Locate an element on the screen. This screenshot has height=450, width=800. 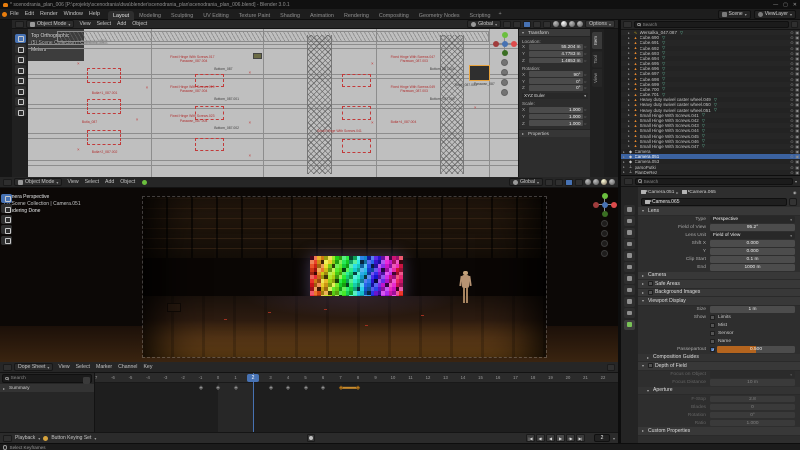
tab-geometry-nodes: Geometry Nodes is located at coordinates (439, 15).